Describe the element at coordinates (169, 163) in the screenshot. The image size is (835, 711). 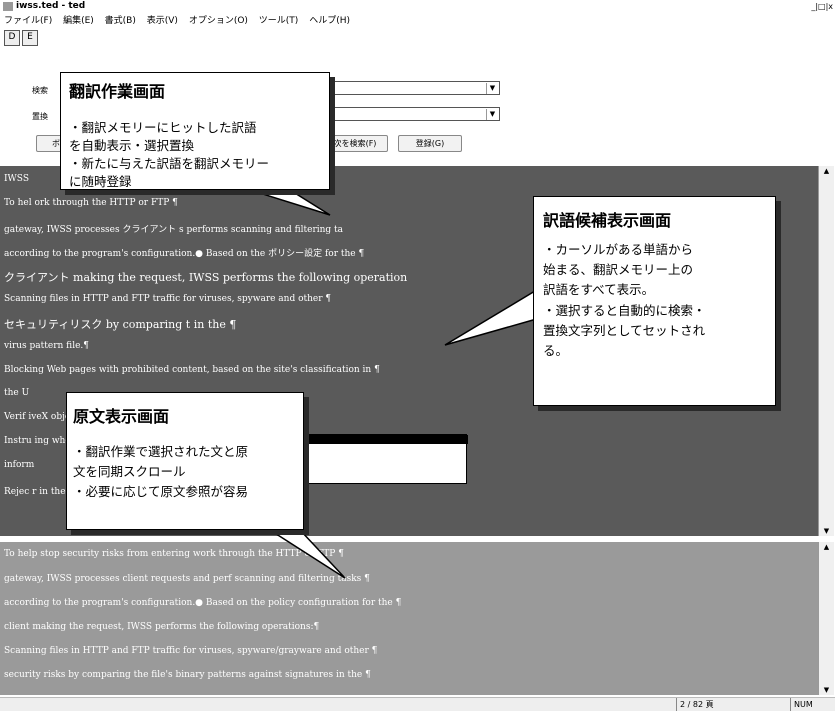
I see `callout-text: ・新たに与えた訳語を翻訳メモリー` at that location.